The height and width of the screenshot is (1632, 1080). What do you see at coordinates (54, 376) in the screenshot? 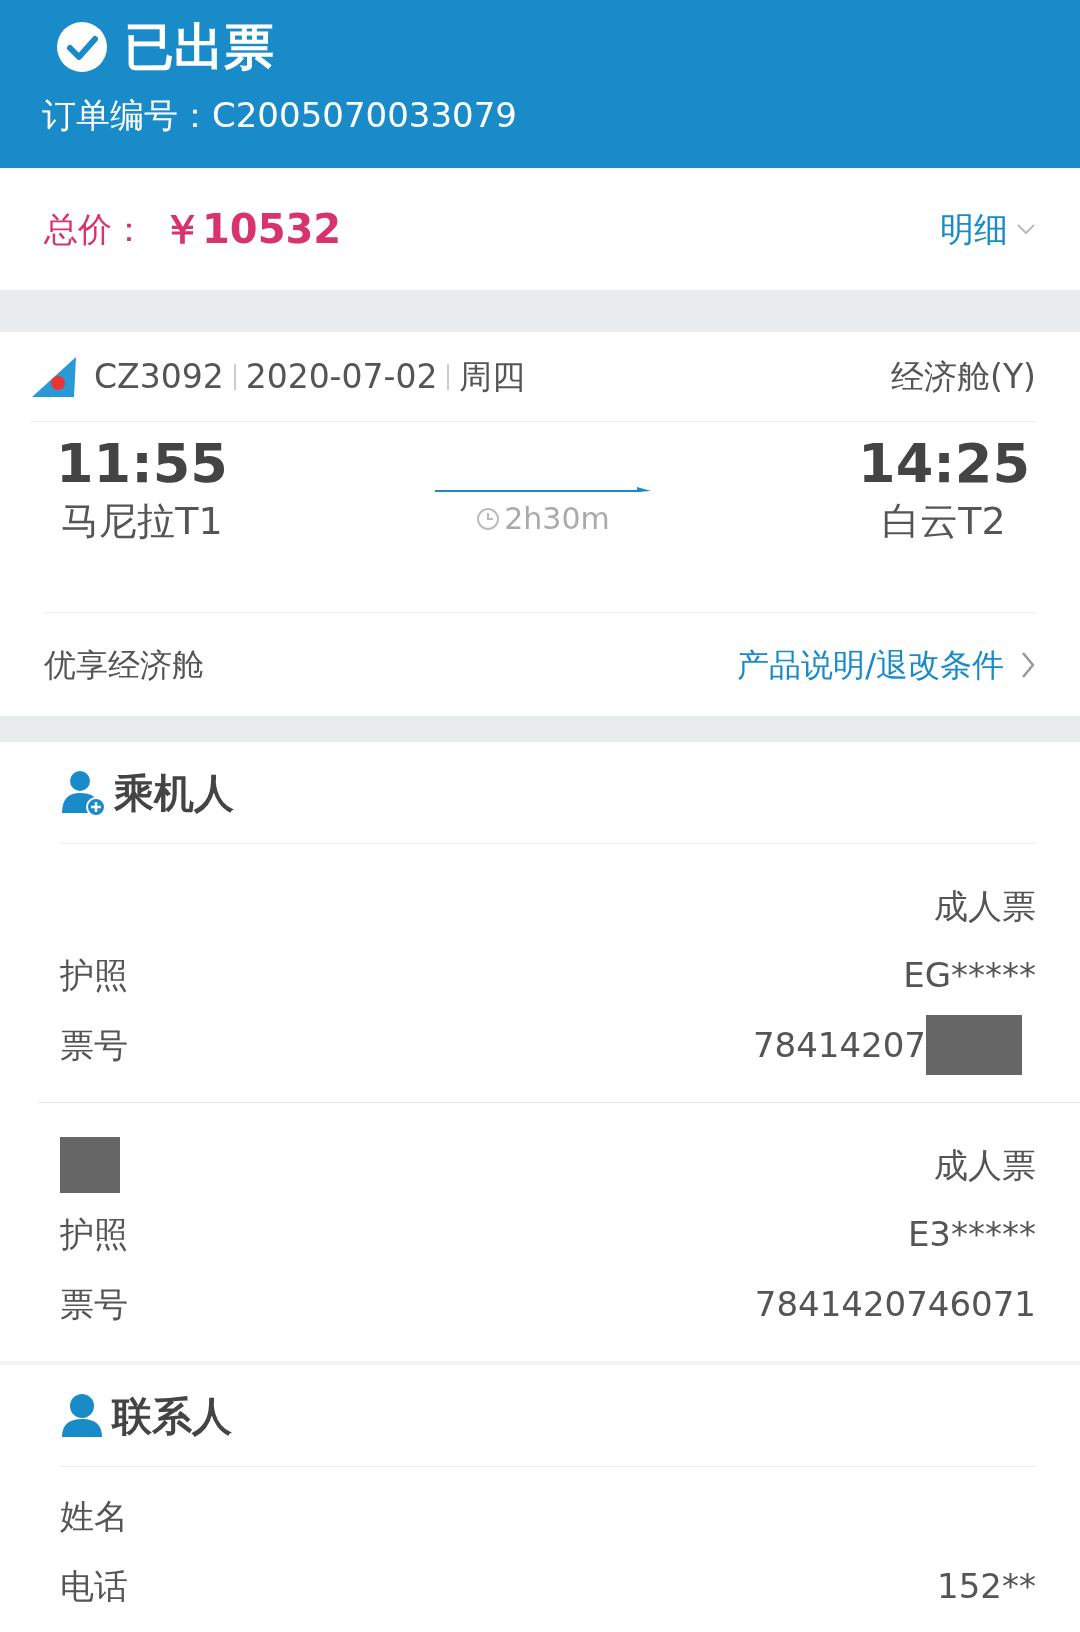
I see `airline-tail-icon` at bounding box center [54, 376].